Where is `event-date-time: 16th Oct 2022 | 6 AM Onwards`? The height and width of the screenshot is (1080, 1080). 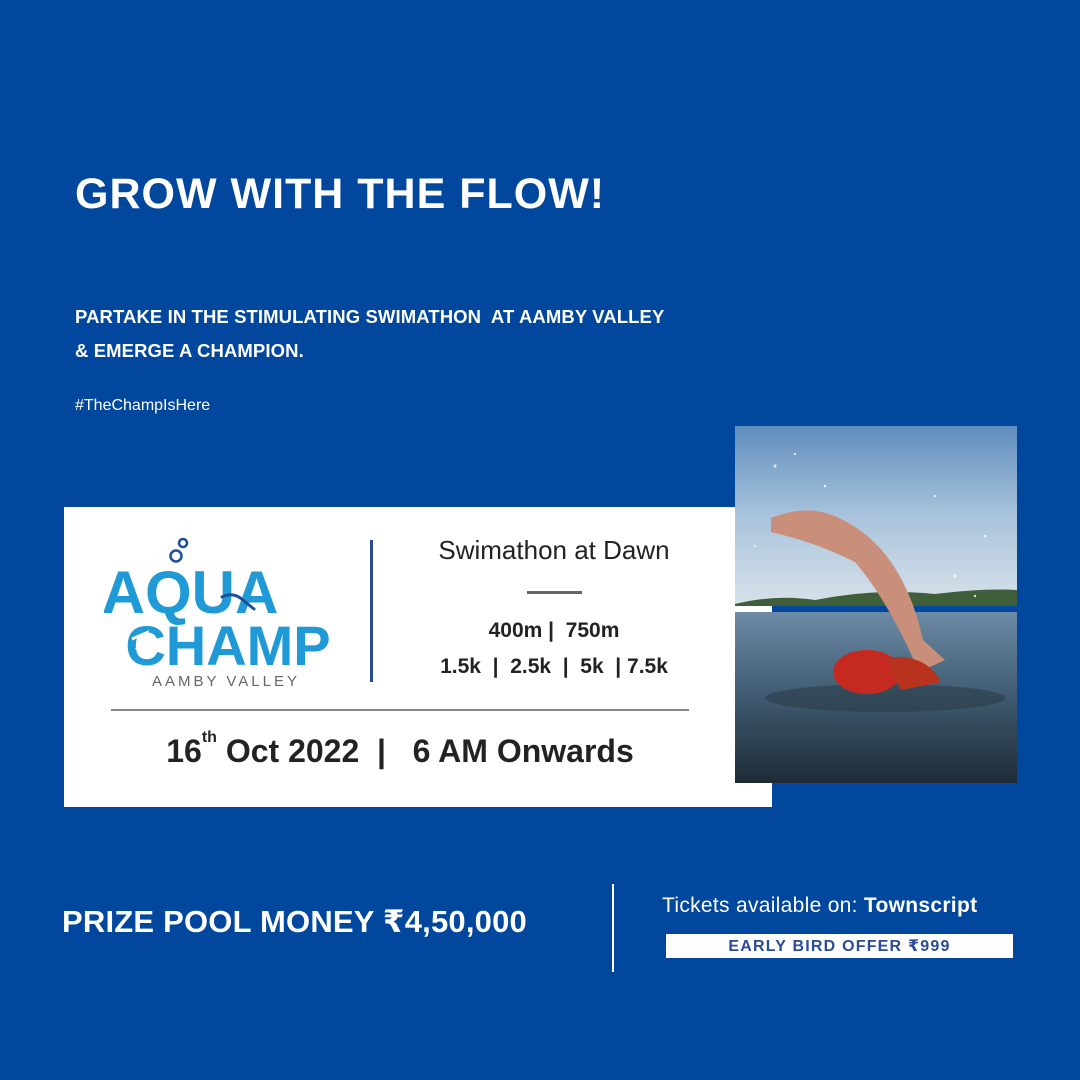 event-date-time: 16th Oct 2022 | 6 AM Onwards is located at coordinates (400, 749).